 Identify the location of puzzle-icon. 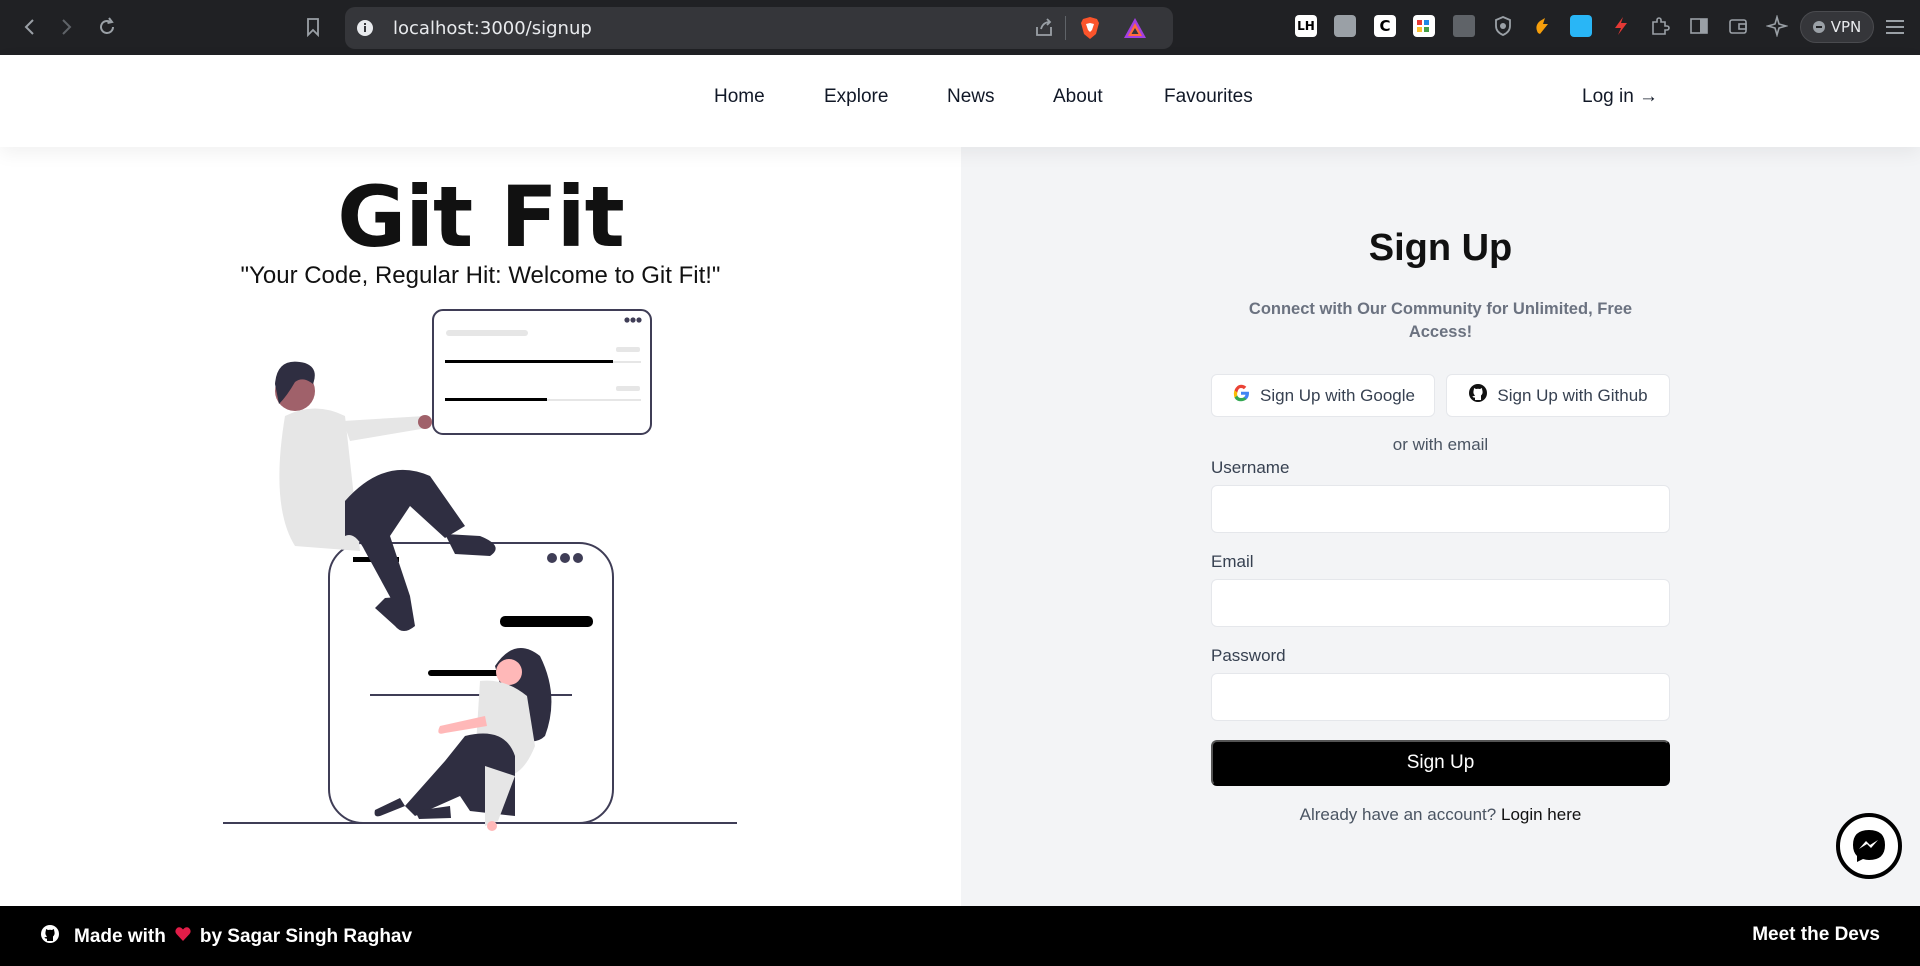
(1660, 26).